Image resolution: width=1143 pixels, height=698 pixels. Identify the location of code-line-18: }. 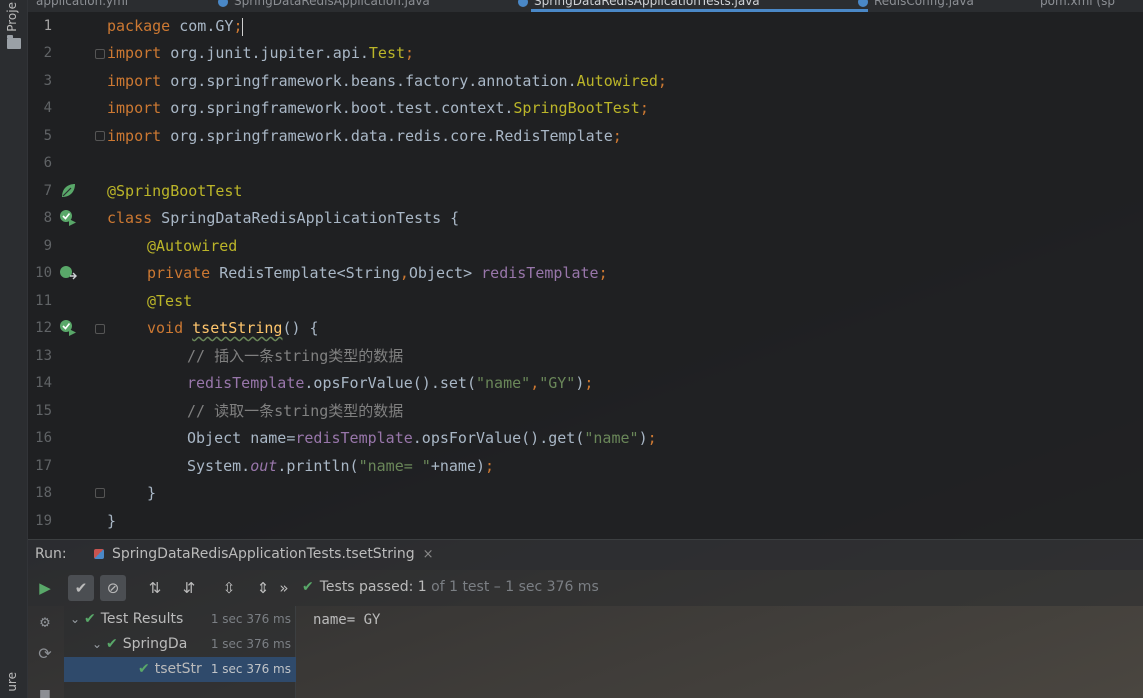
(152, 493).